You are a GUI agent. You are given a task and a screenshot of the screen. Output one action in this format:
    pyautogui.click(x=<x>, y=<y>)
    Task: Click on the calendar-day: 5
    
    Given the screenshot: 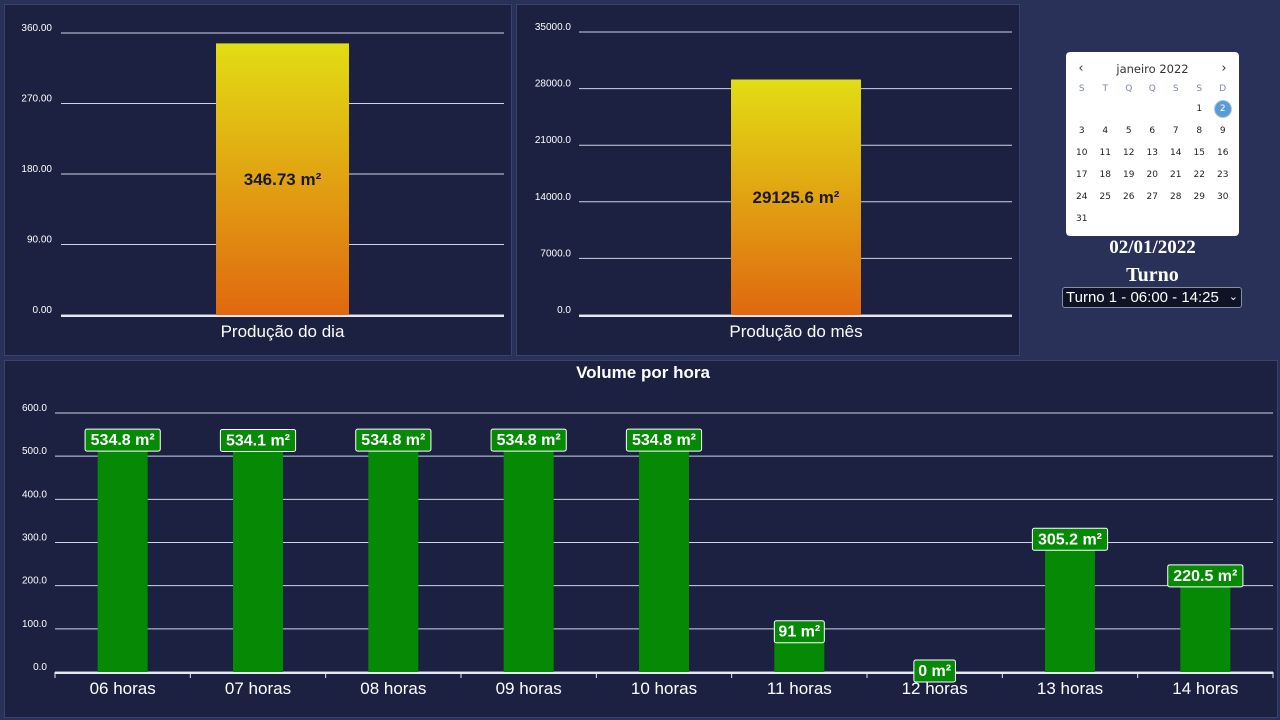 What is the action you would take?
    pyautogui.click(x=1129, y=131)
    